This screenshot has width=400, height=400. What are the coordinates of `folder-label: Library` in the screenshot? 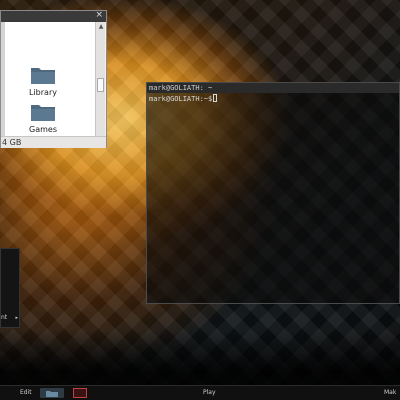 It's located at (43, 92).